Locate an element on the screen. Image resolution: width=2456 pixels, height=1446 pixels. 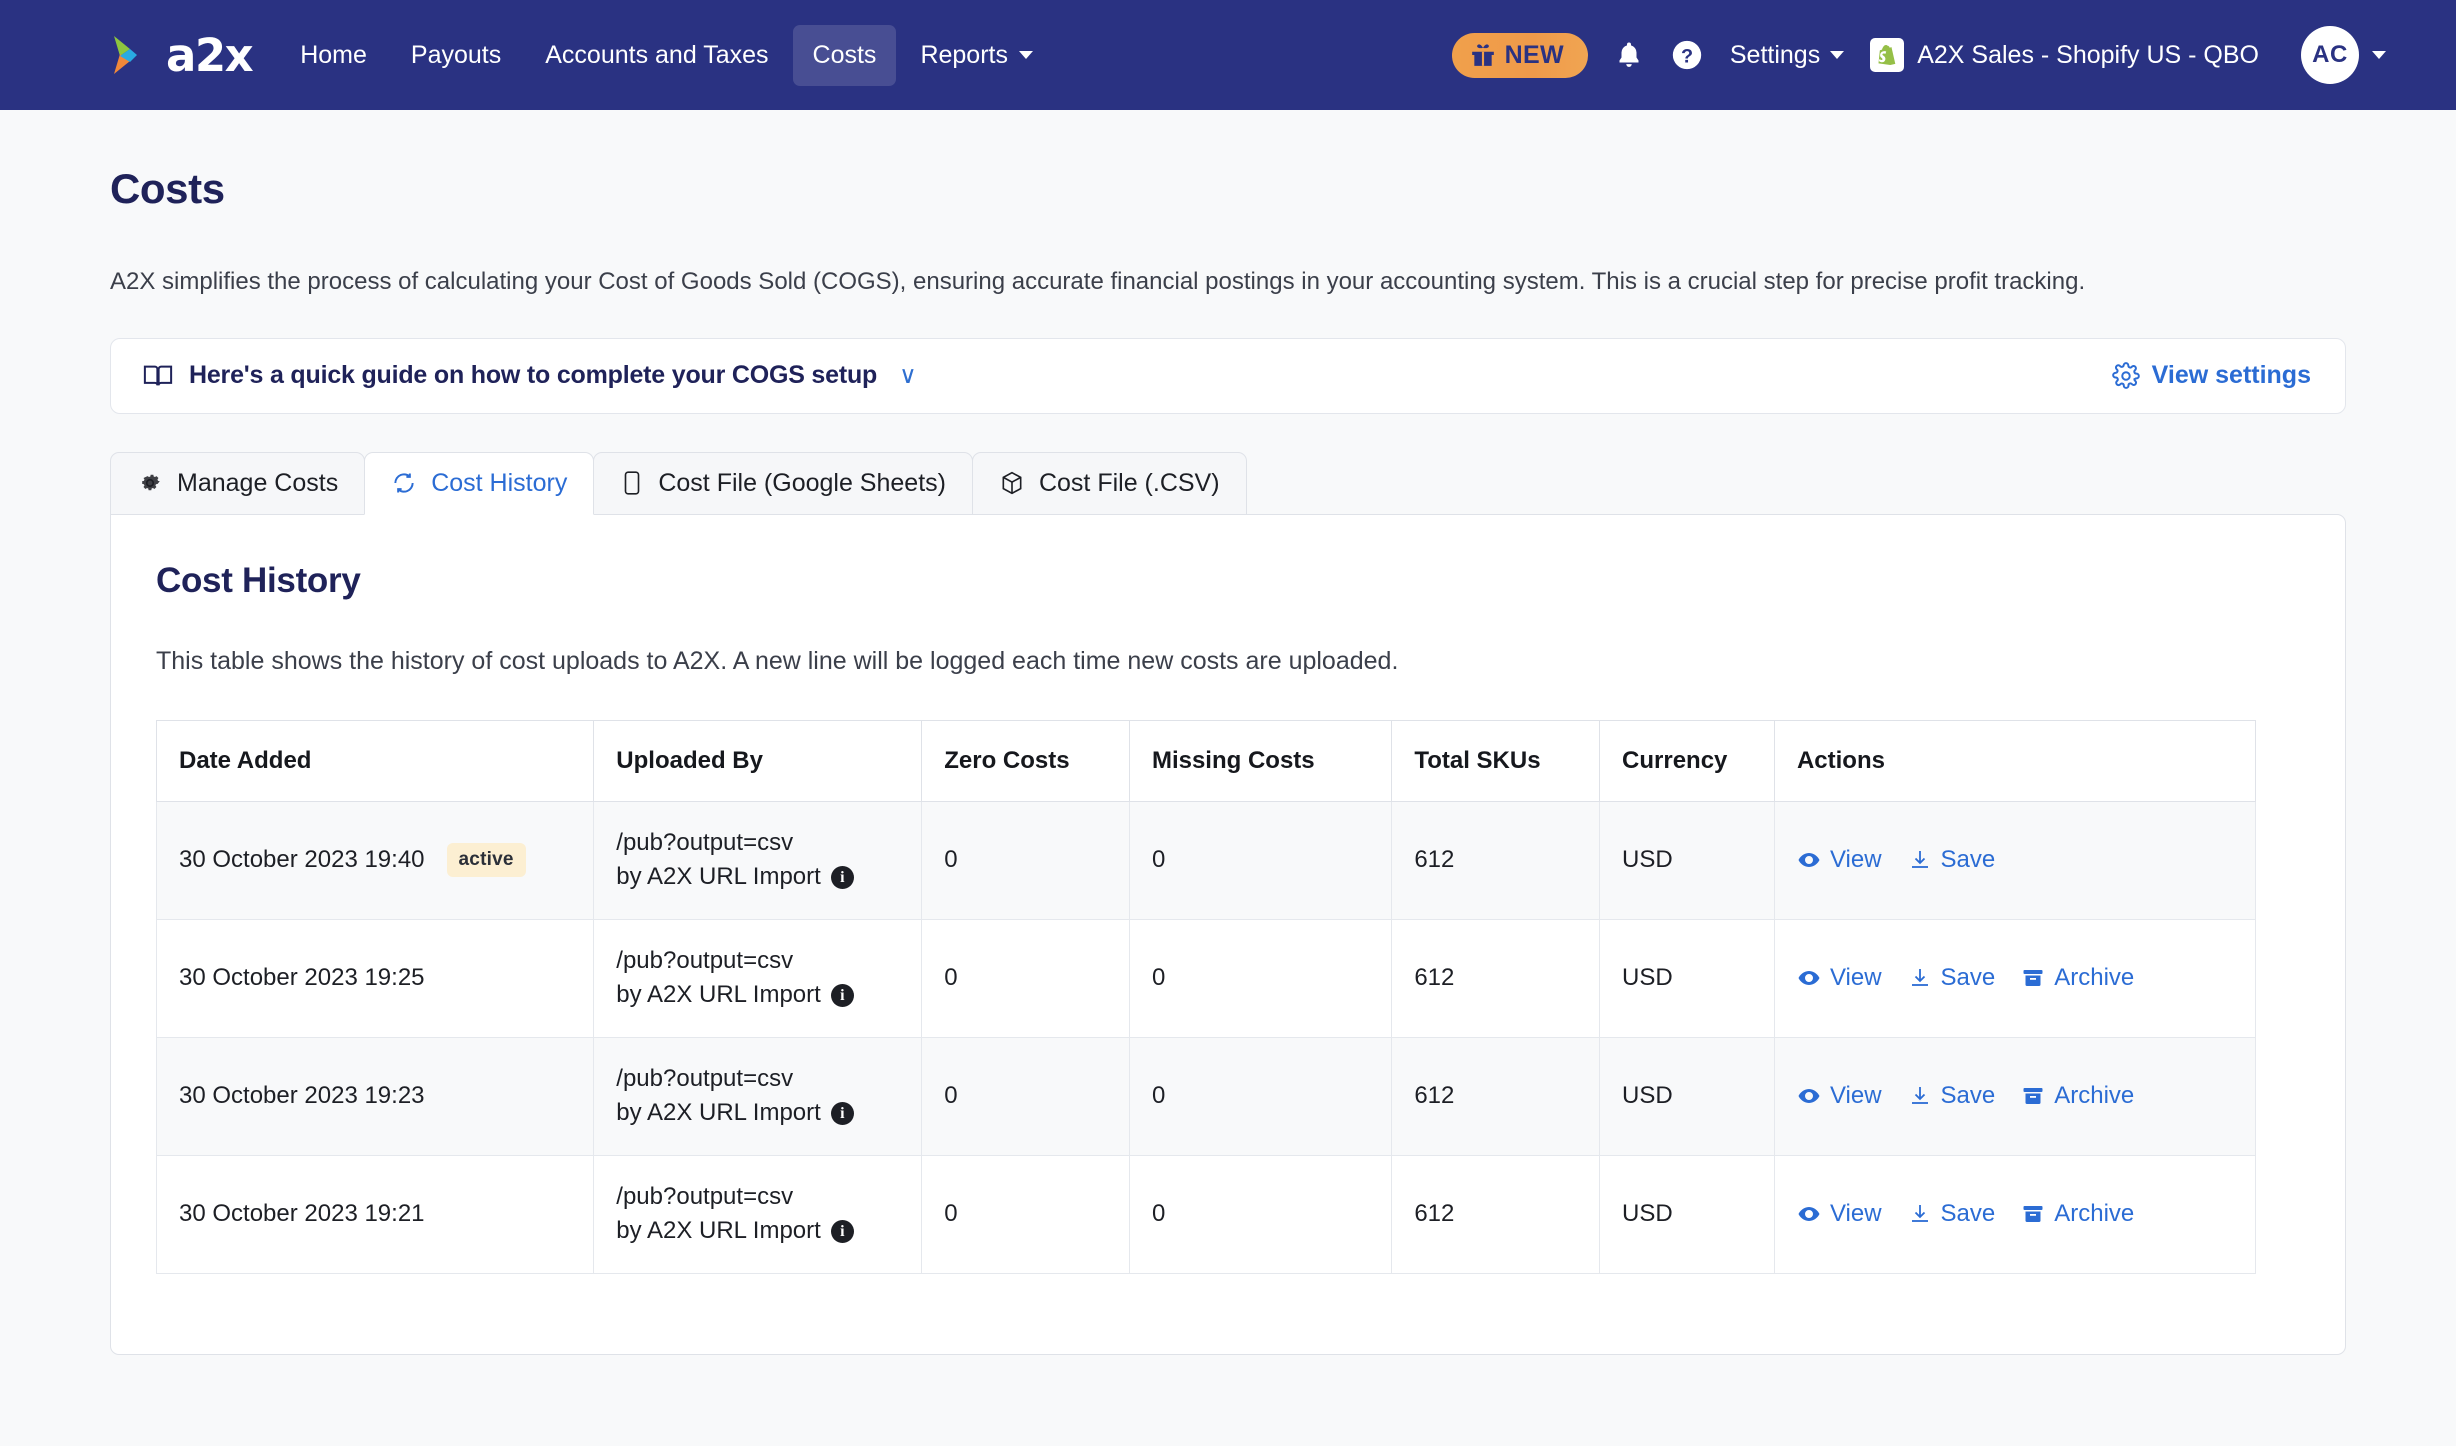
view-settings-button: View settings is located at coordinates (2211, 375).